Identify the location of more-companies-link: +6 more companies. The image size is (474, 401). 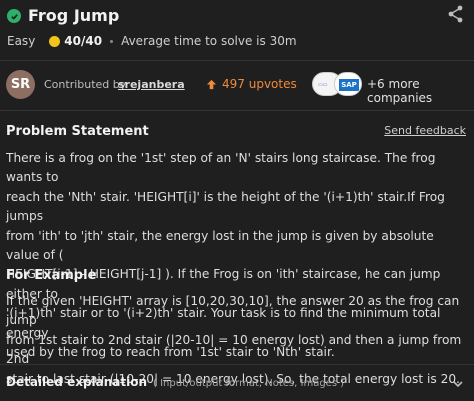
(420, 91).